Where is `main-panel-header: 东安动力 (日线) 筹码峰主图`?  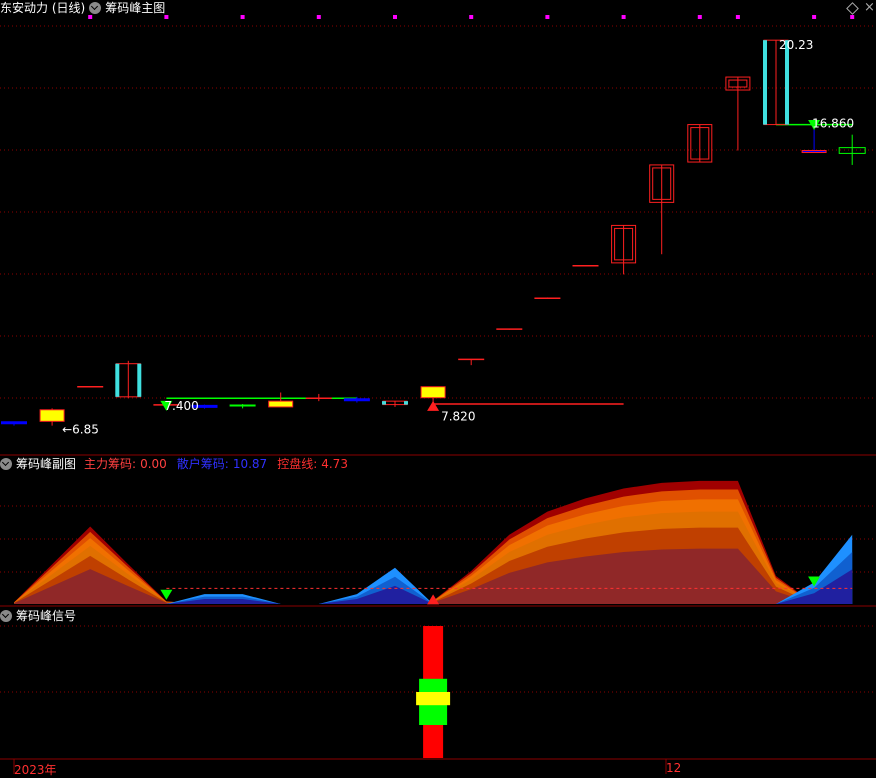 main-panel-header: 东安动力 (日线) 筹码峰主图 is located at coordinates (82, 8).